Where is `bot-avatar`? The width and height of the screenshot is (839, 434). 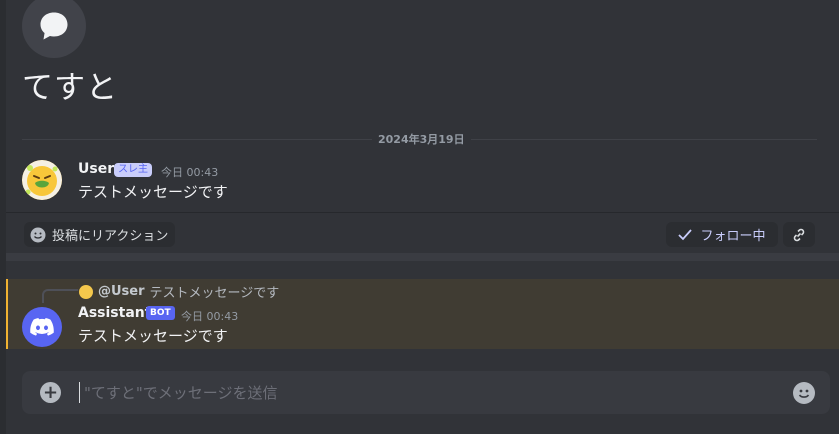 bot-avatar is located at coordinates (42, 327).